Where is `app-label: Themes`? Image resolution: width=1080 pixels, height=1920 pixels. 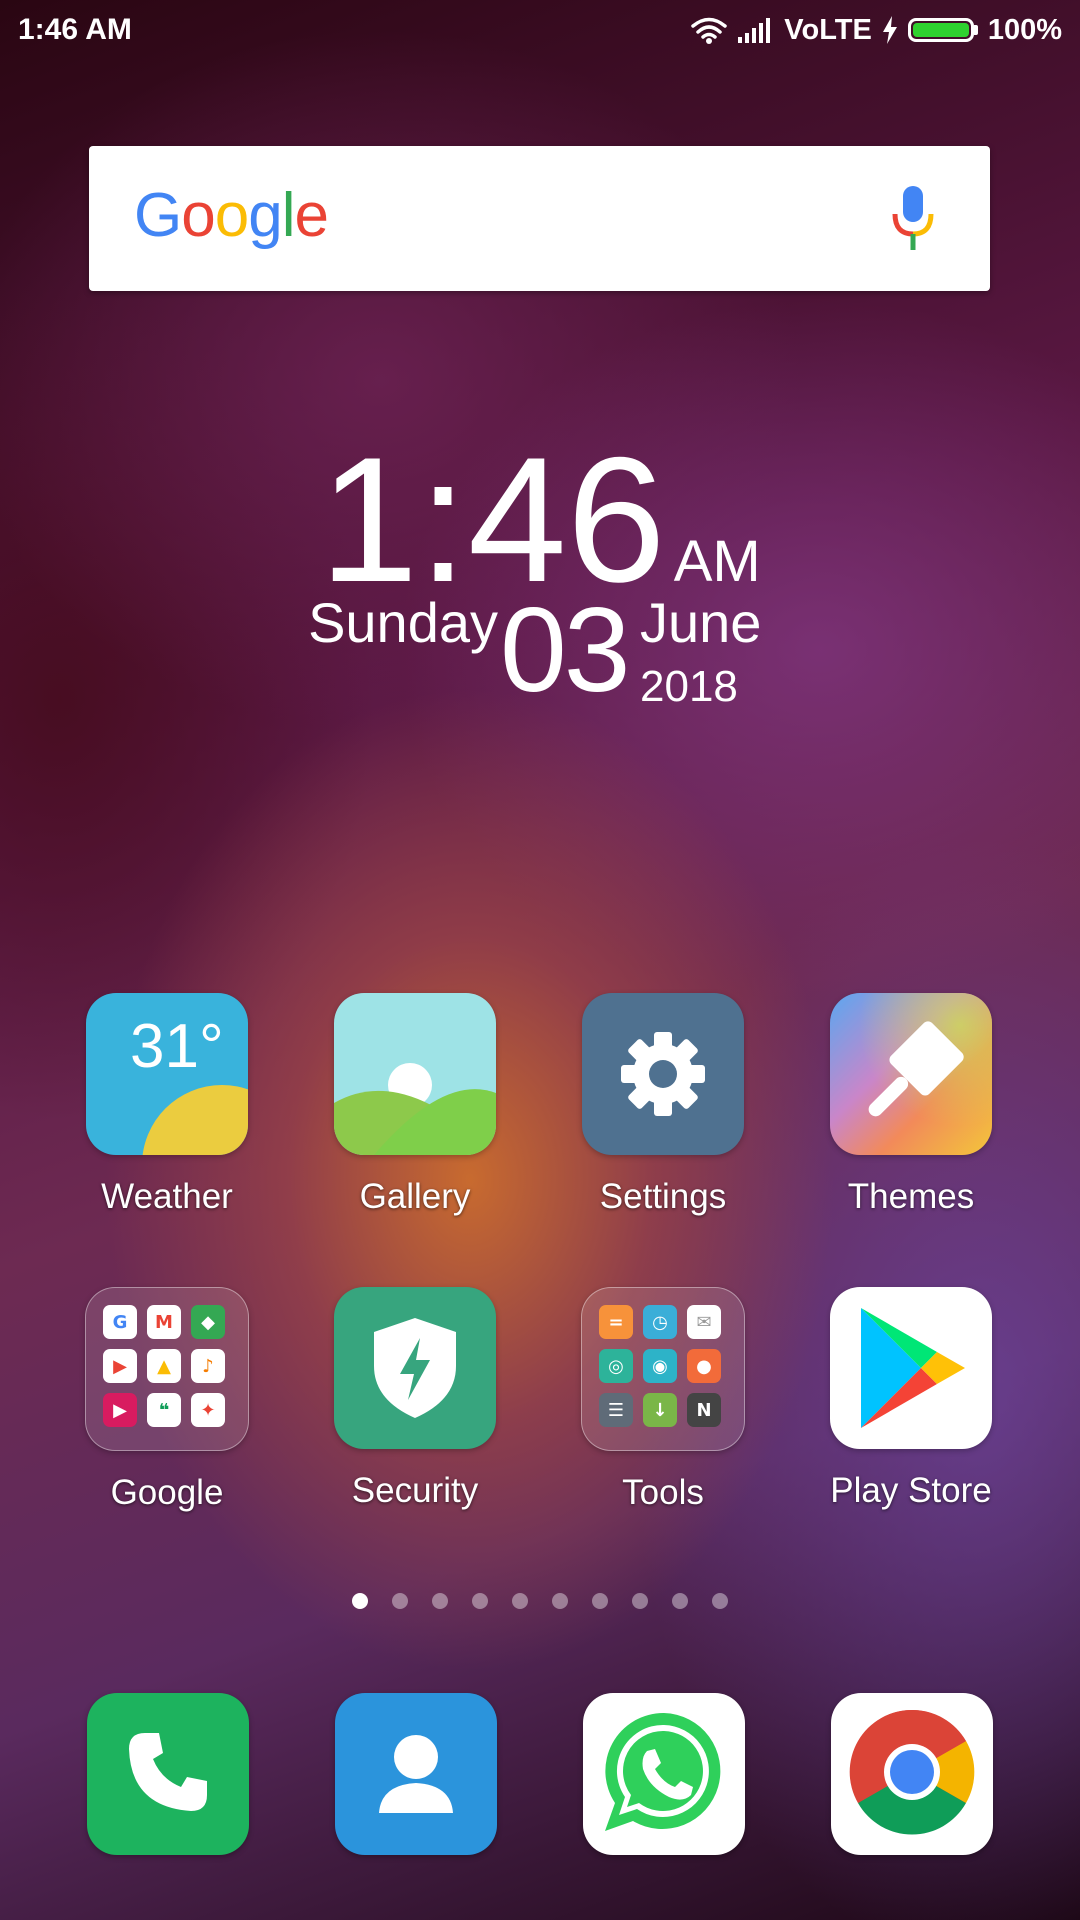 app-label: Themes is located at coordinates (911, 1196).